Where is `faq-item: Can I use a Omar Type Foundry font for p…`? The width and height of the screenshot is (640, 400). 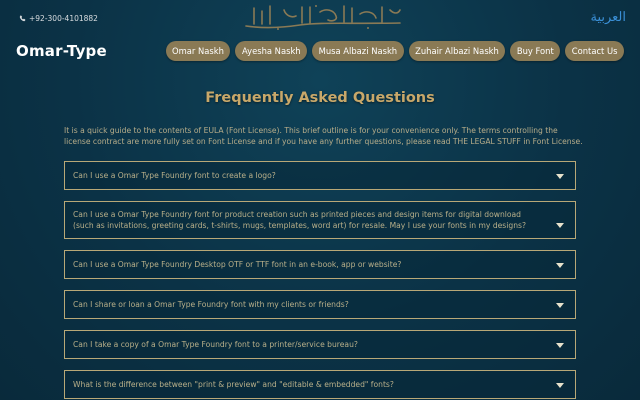 faq-item: Can I use a Omar Type Foundry font for p… is located at coordinates (320, 220).